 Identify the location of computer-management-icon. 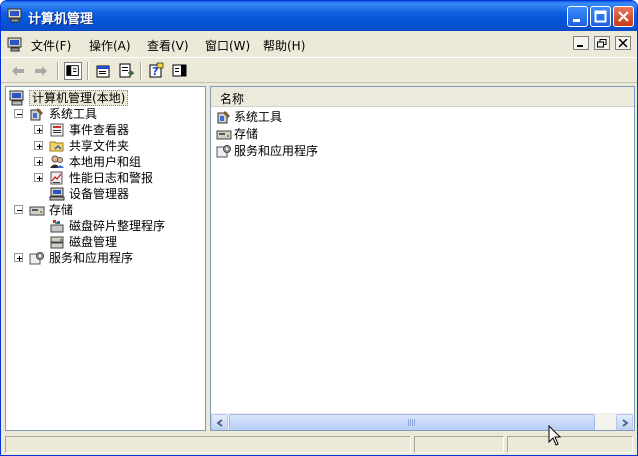
(14, 15).